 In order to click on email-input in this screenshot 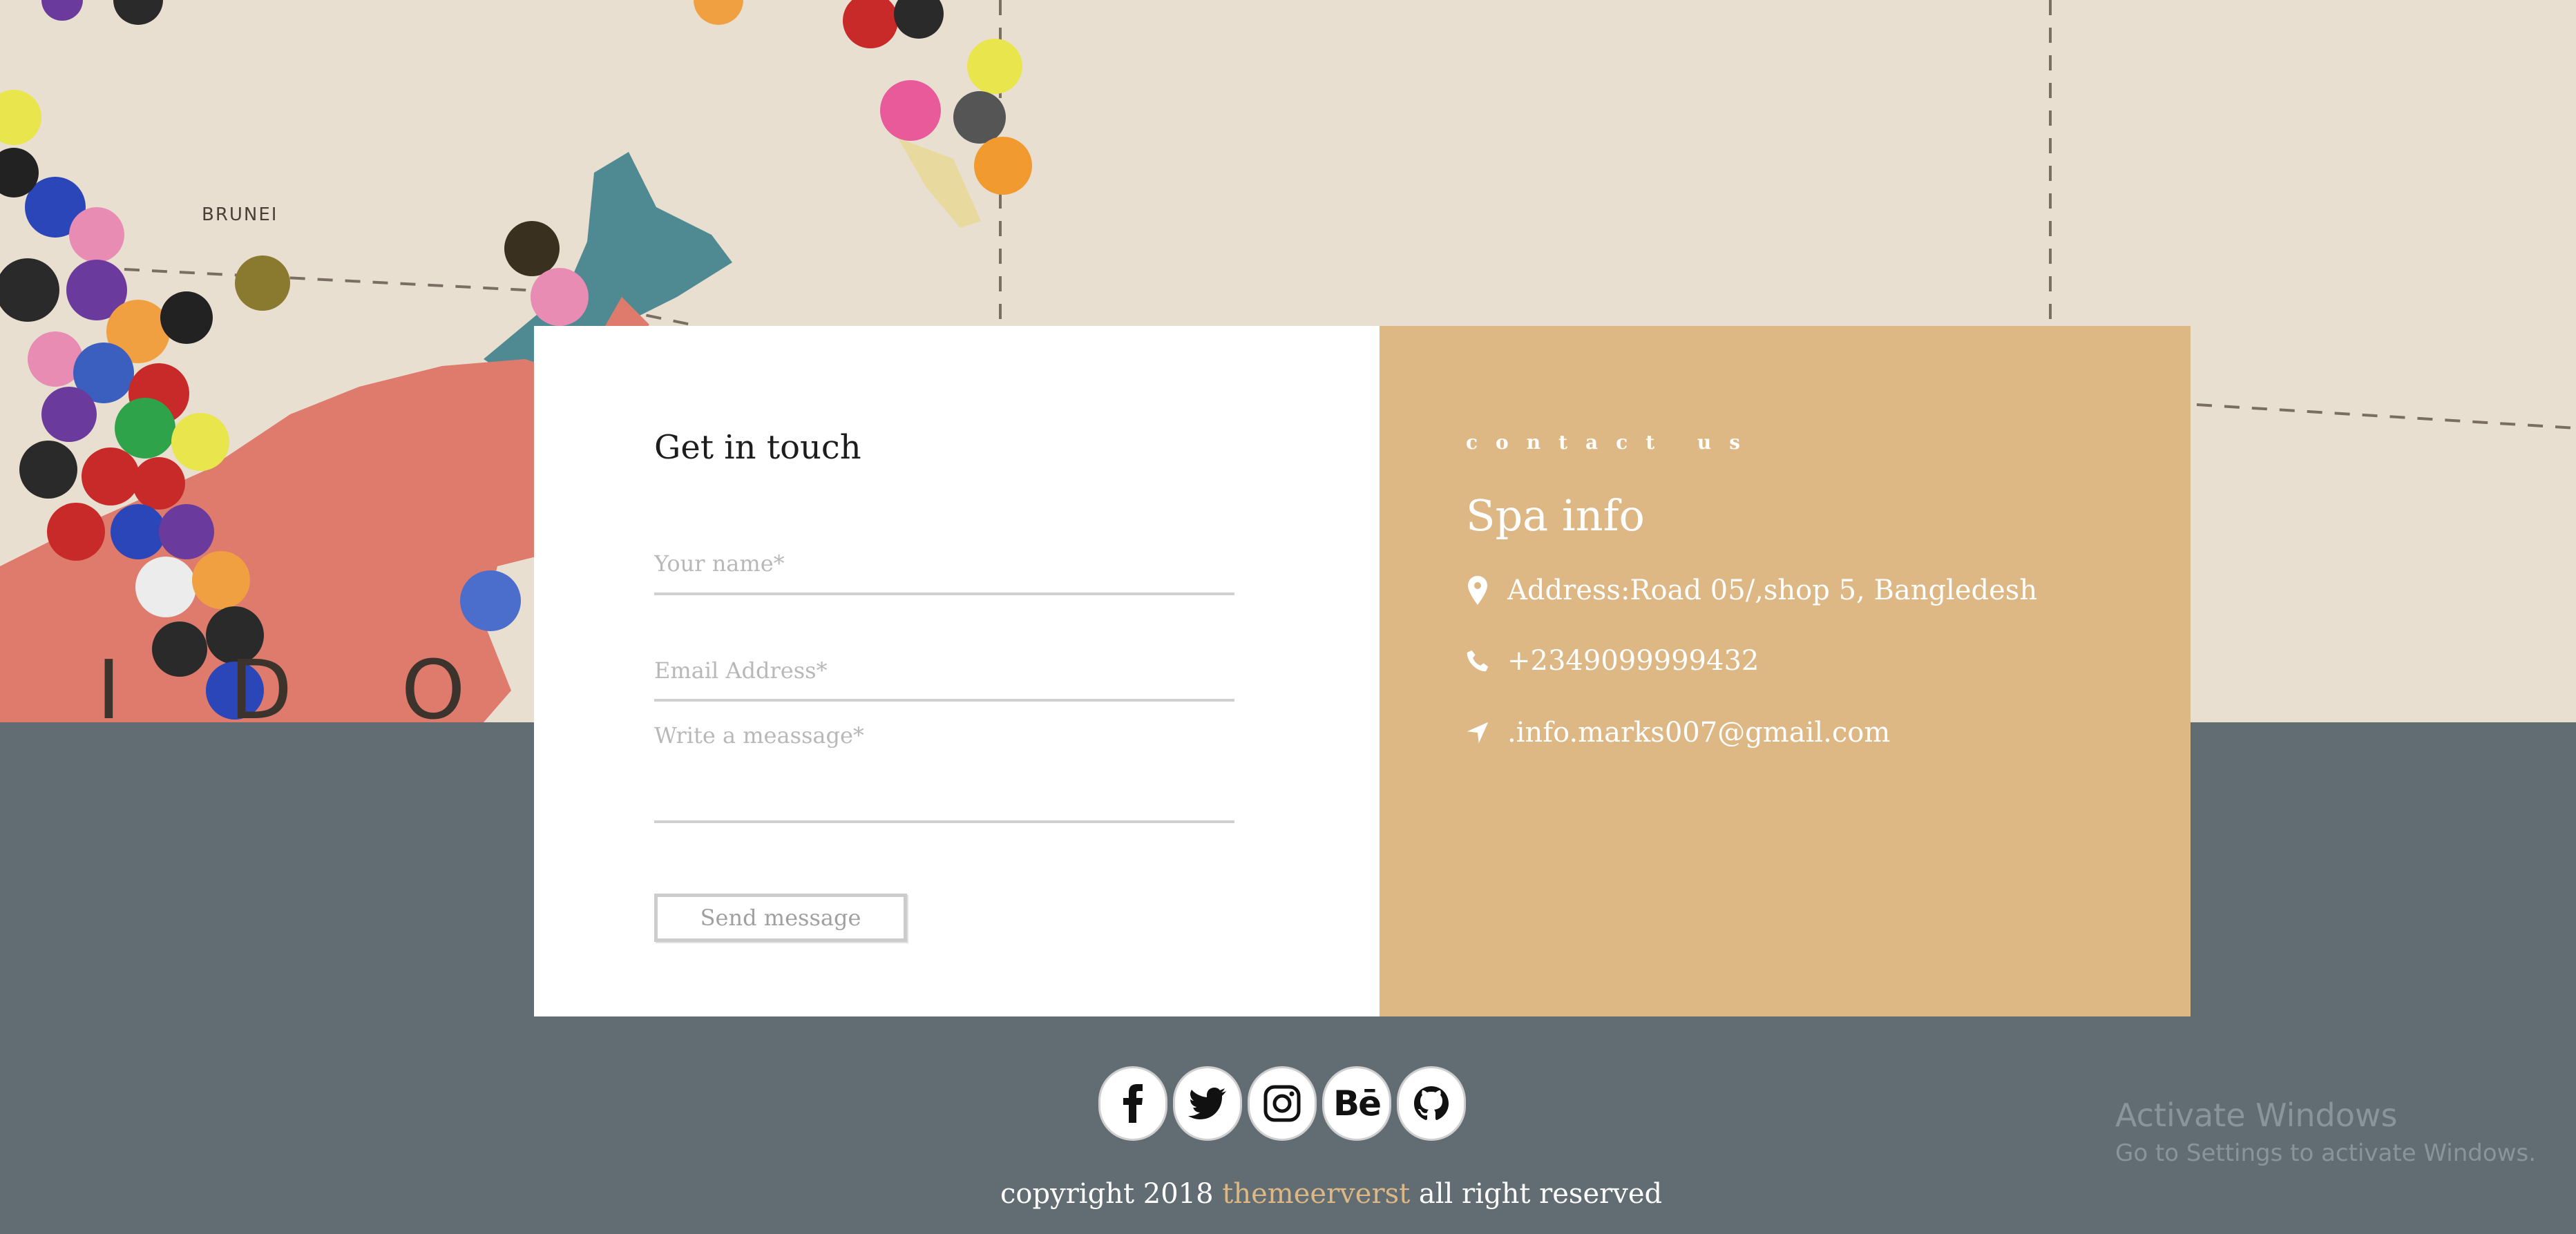, I will do `click(944, 670)`.